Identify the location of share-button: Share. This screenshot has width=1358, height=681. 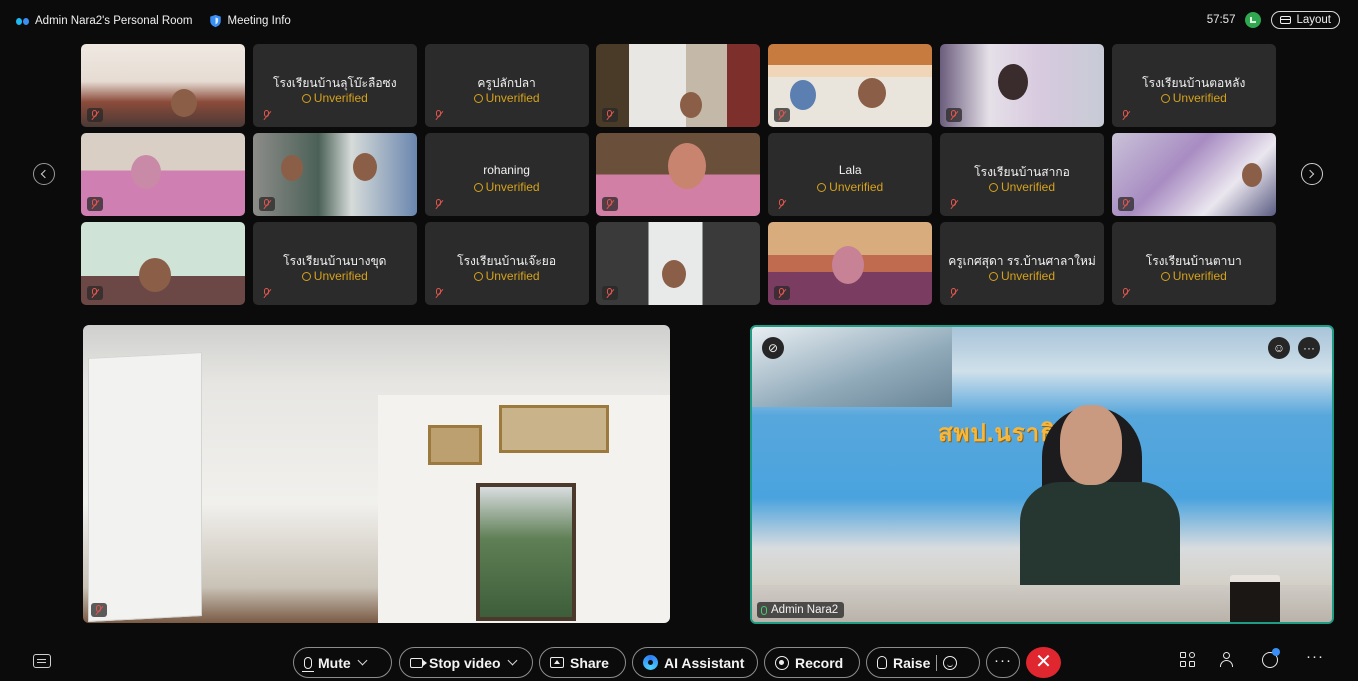
(582, 662).